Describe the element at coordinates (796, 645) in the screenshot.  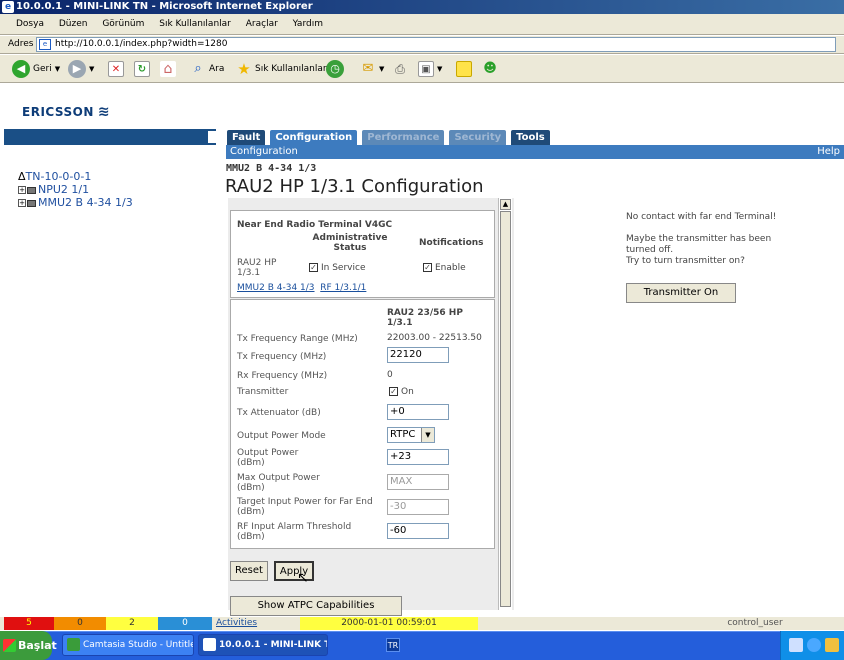
I see `tray-app-icon` at that location.